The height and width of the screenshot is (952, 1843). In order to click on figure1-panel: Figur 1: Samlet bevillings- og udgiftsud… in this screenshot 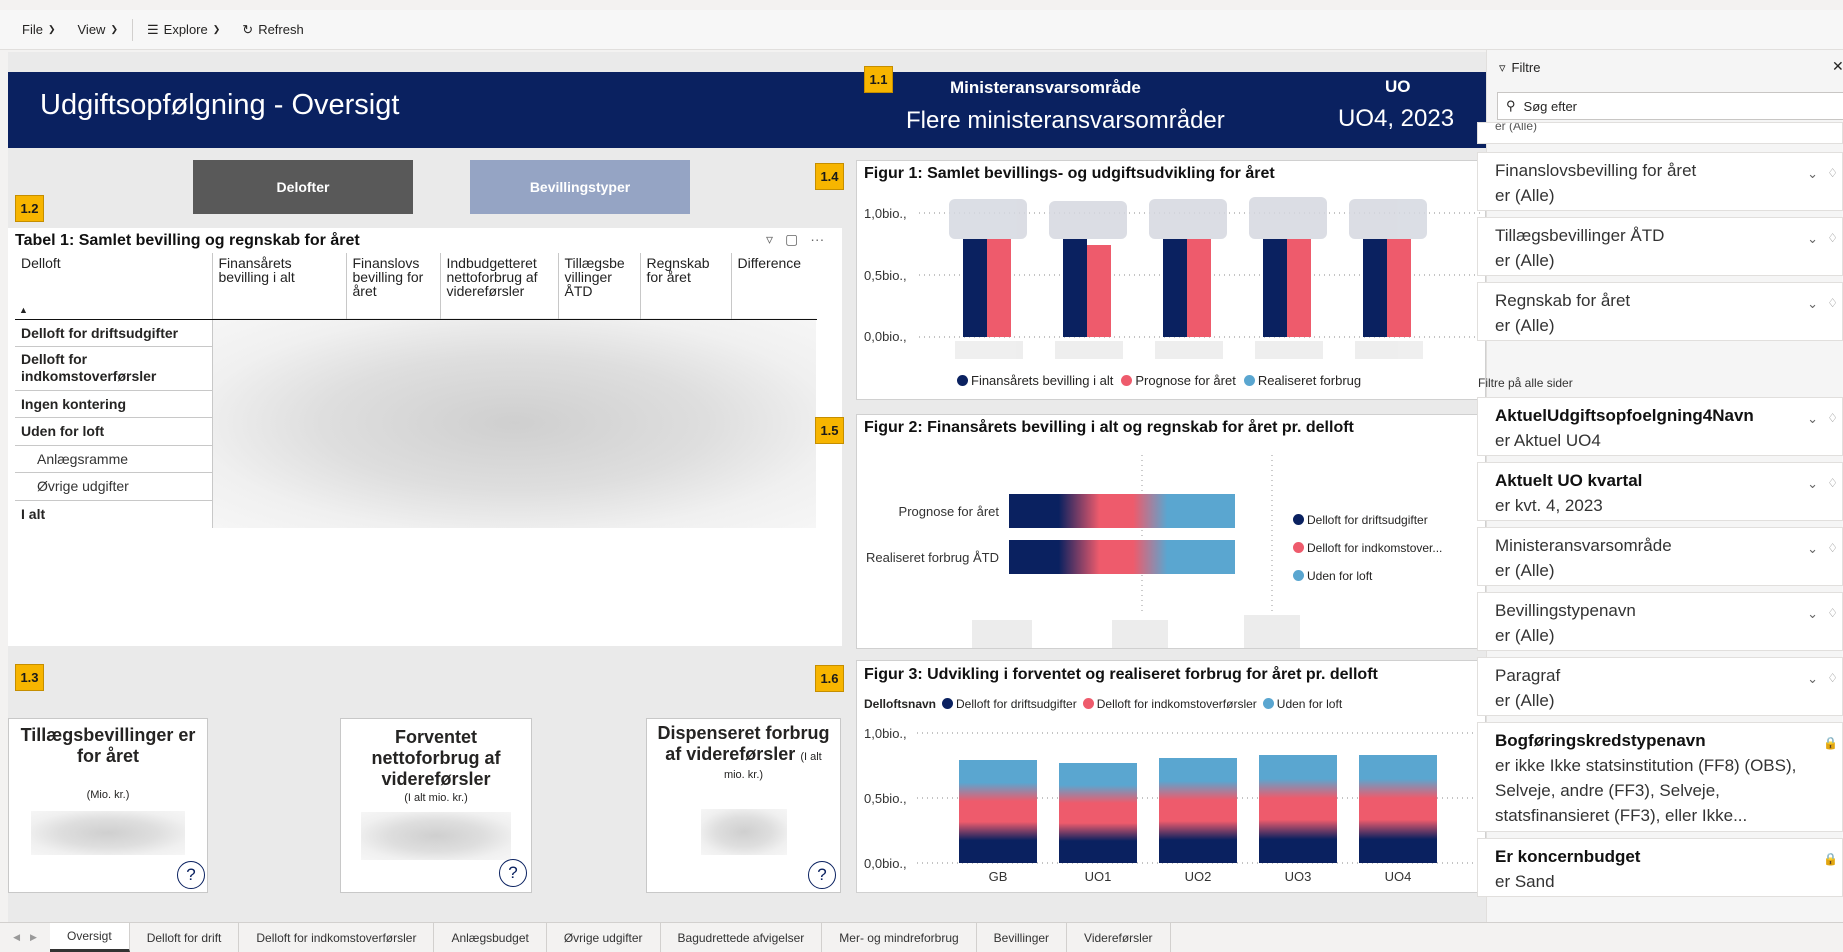, I will do `click(1171, 280)`.